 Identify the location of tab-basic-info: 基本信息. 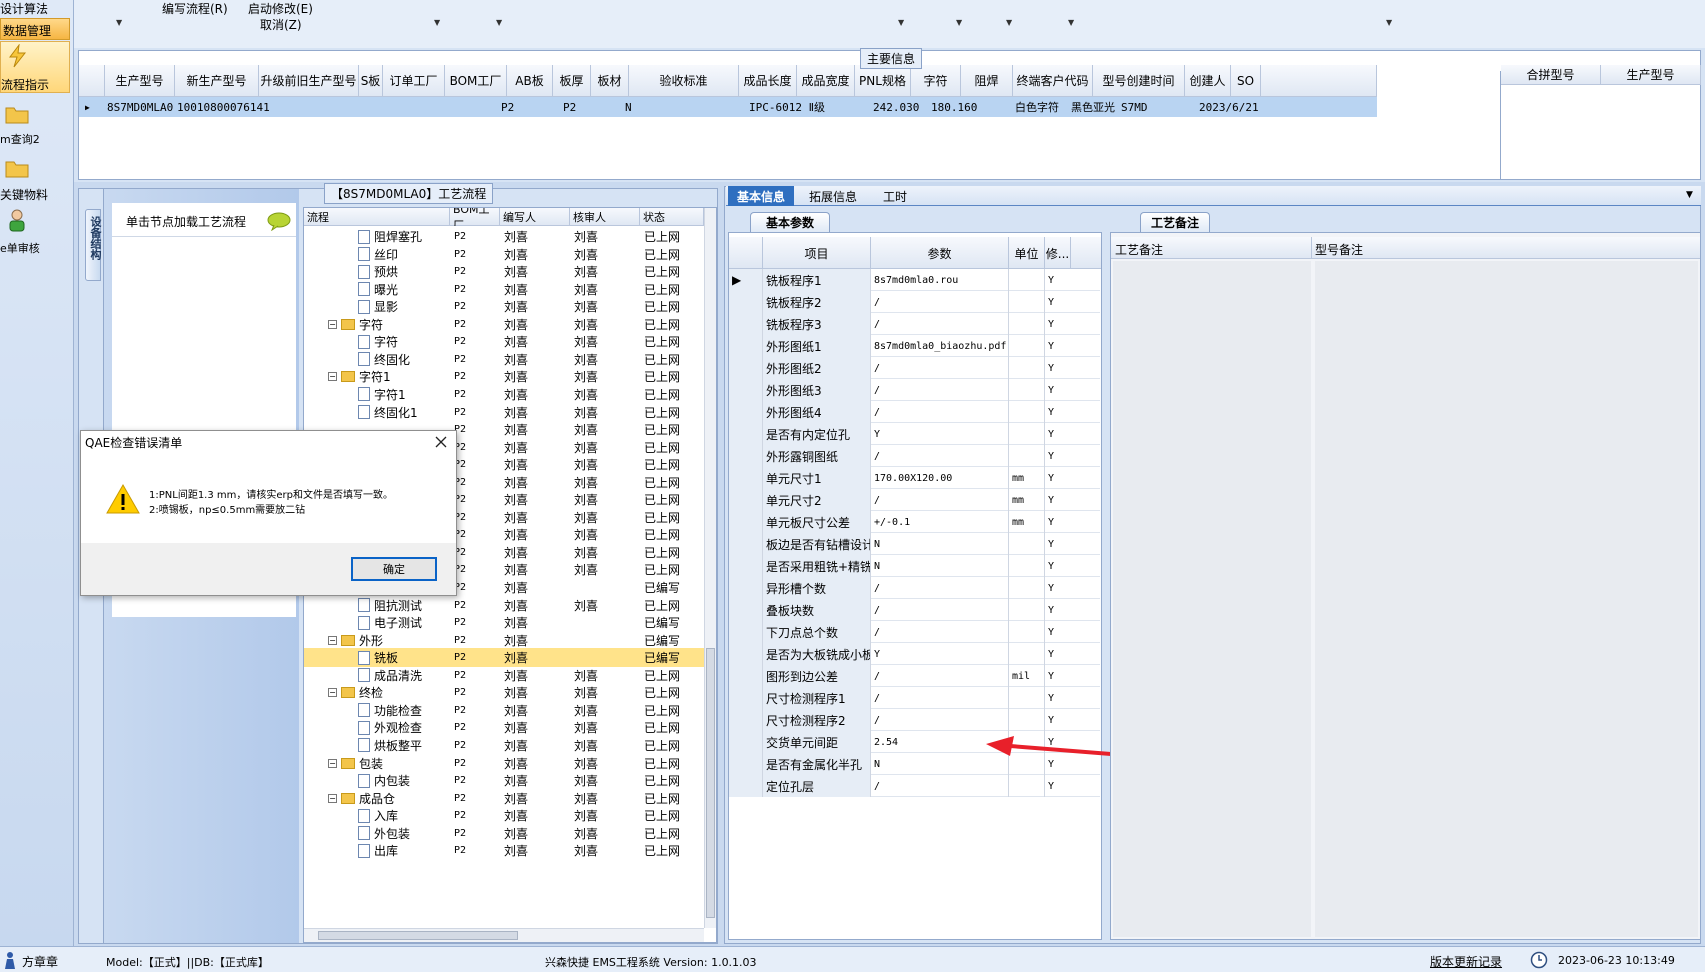
(761, 196).